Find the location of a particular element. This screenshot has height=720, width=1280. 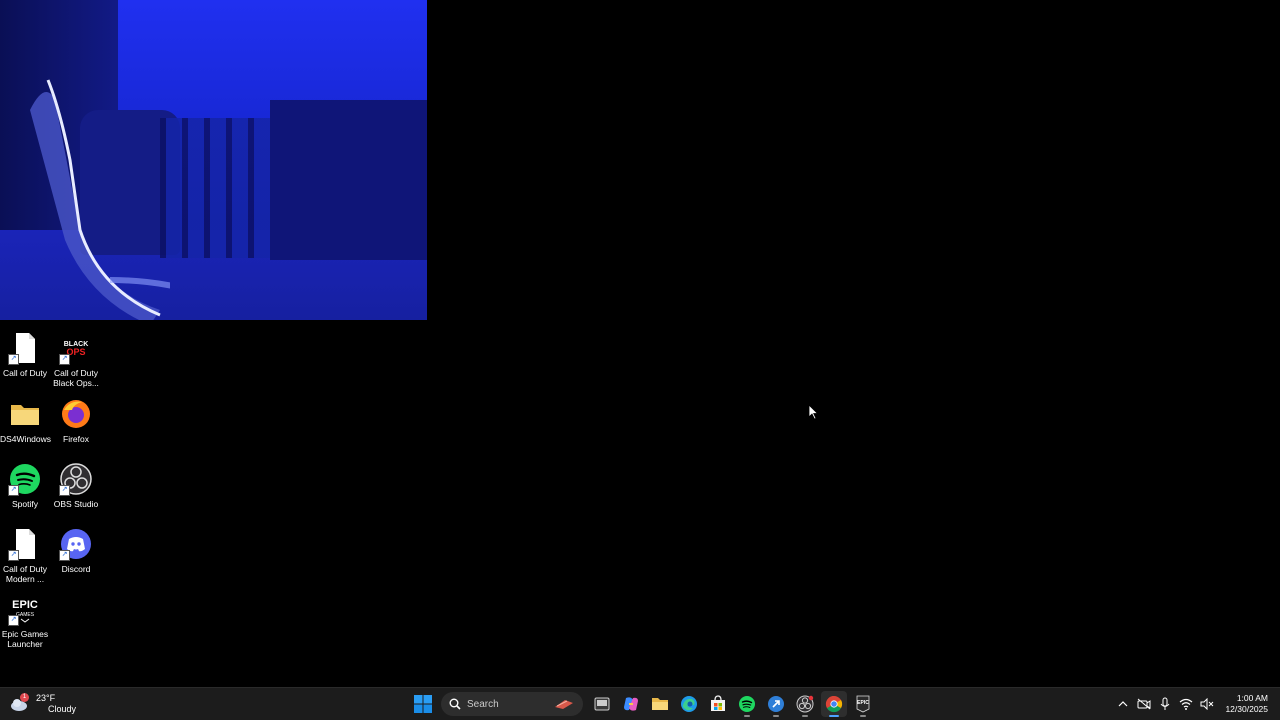

desktop-icon-label: Spotify is located at coordinates (25, 504).